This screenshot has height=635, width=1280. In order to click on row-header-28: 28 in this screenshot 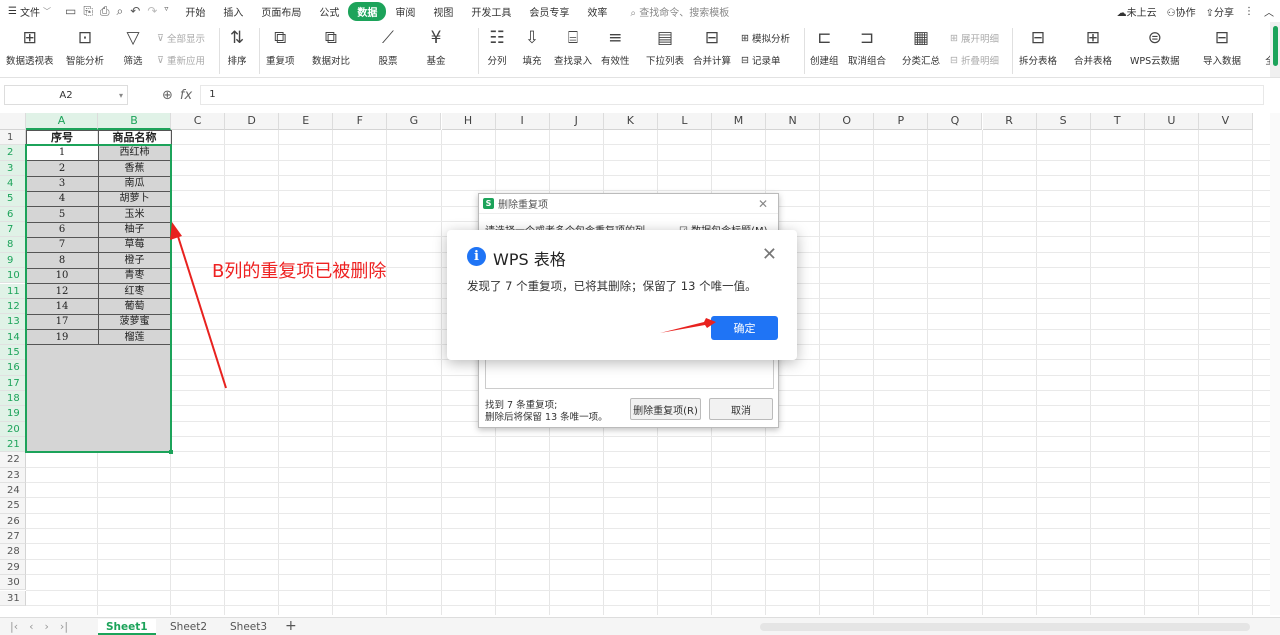, I will do `click(13, 552)`.